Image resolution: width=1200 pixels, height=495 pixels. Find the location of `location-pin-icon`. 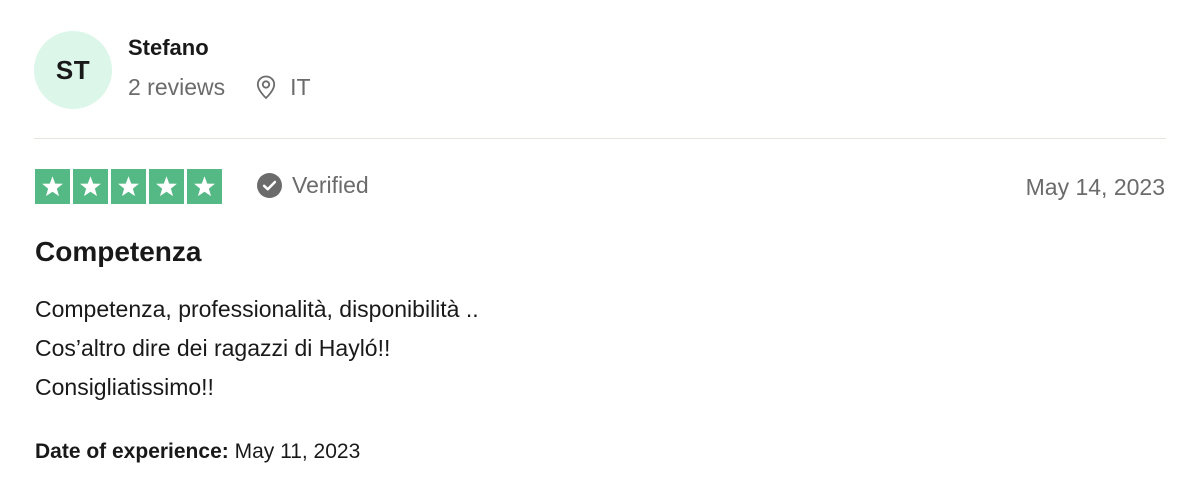

location-pin-icon is located at coordinates (266, 88).